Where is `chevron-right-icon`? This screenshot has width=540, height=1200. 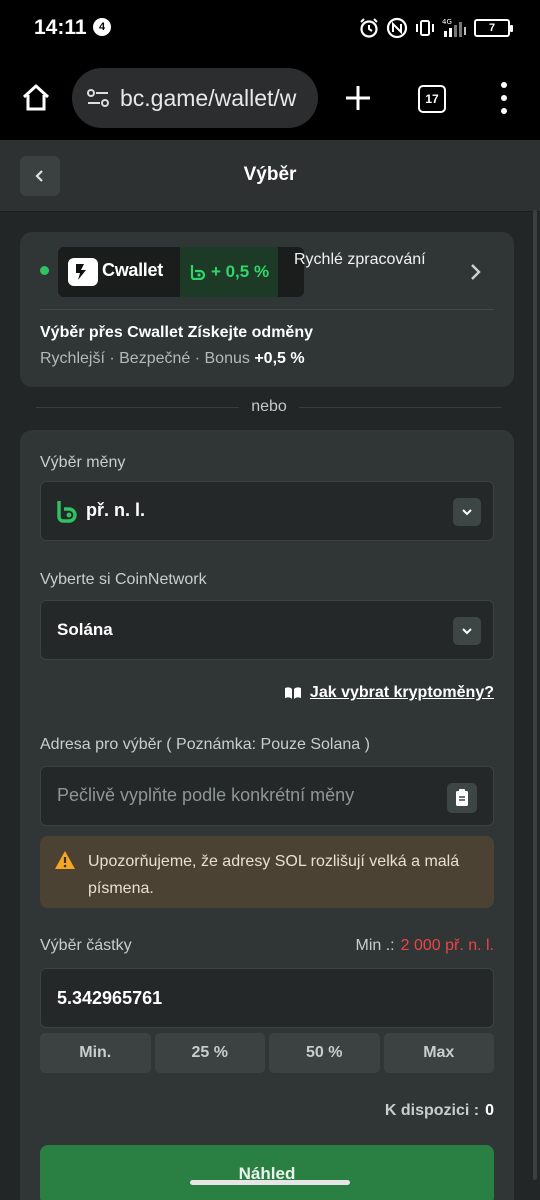
chevron-right-icon is located at coordinates (476, 272).